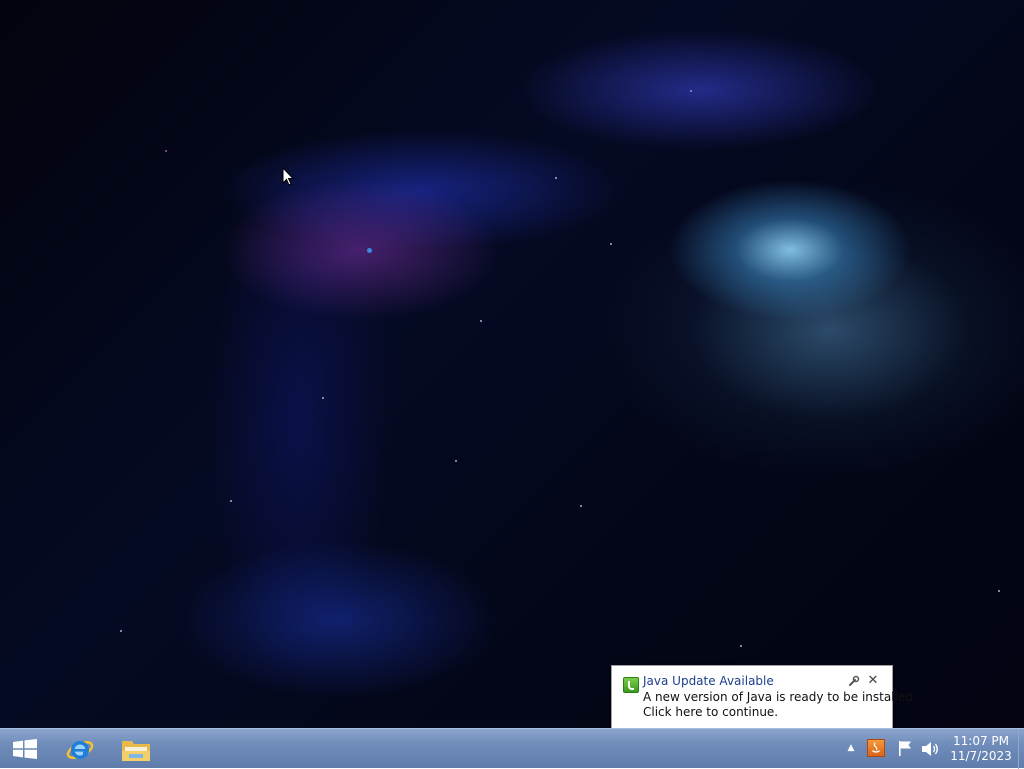 This screenshot has width=1024, height=769. I want to click on start-button, so click(26, 749).